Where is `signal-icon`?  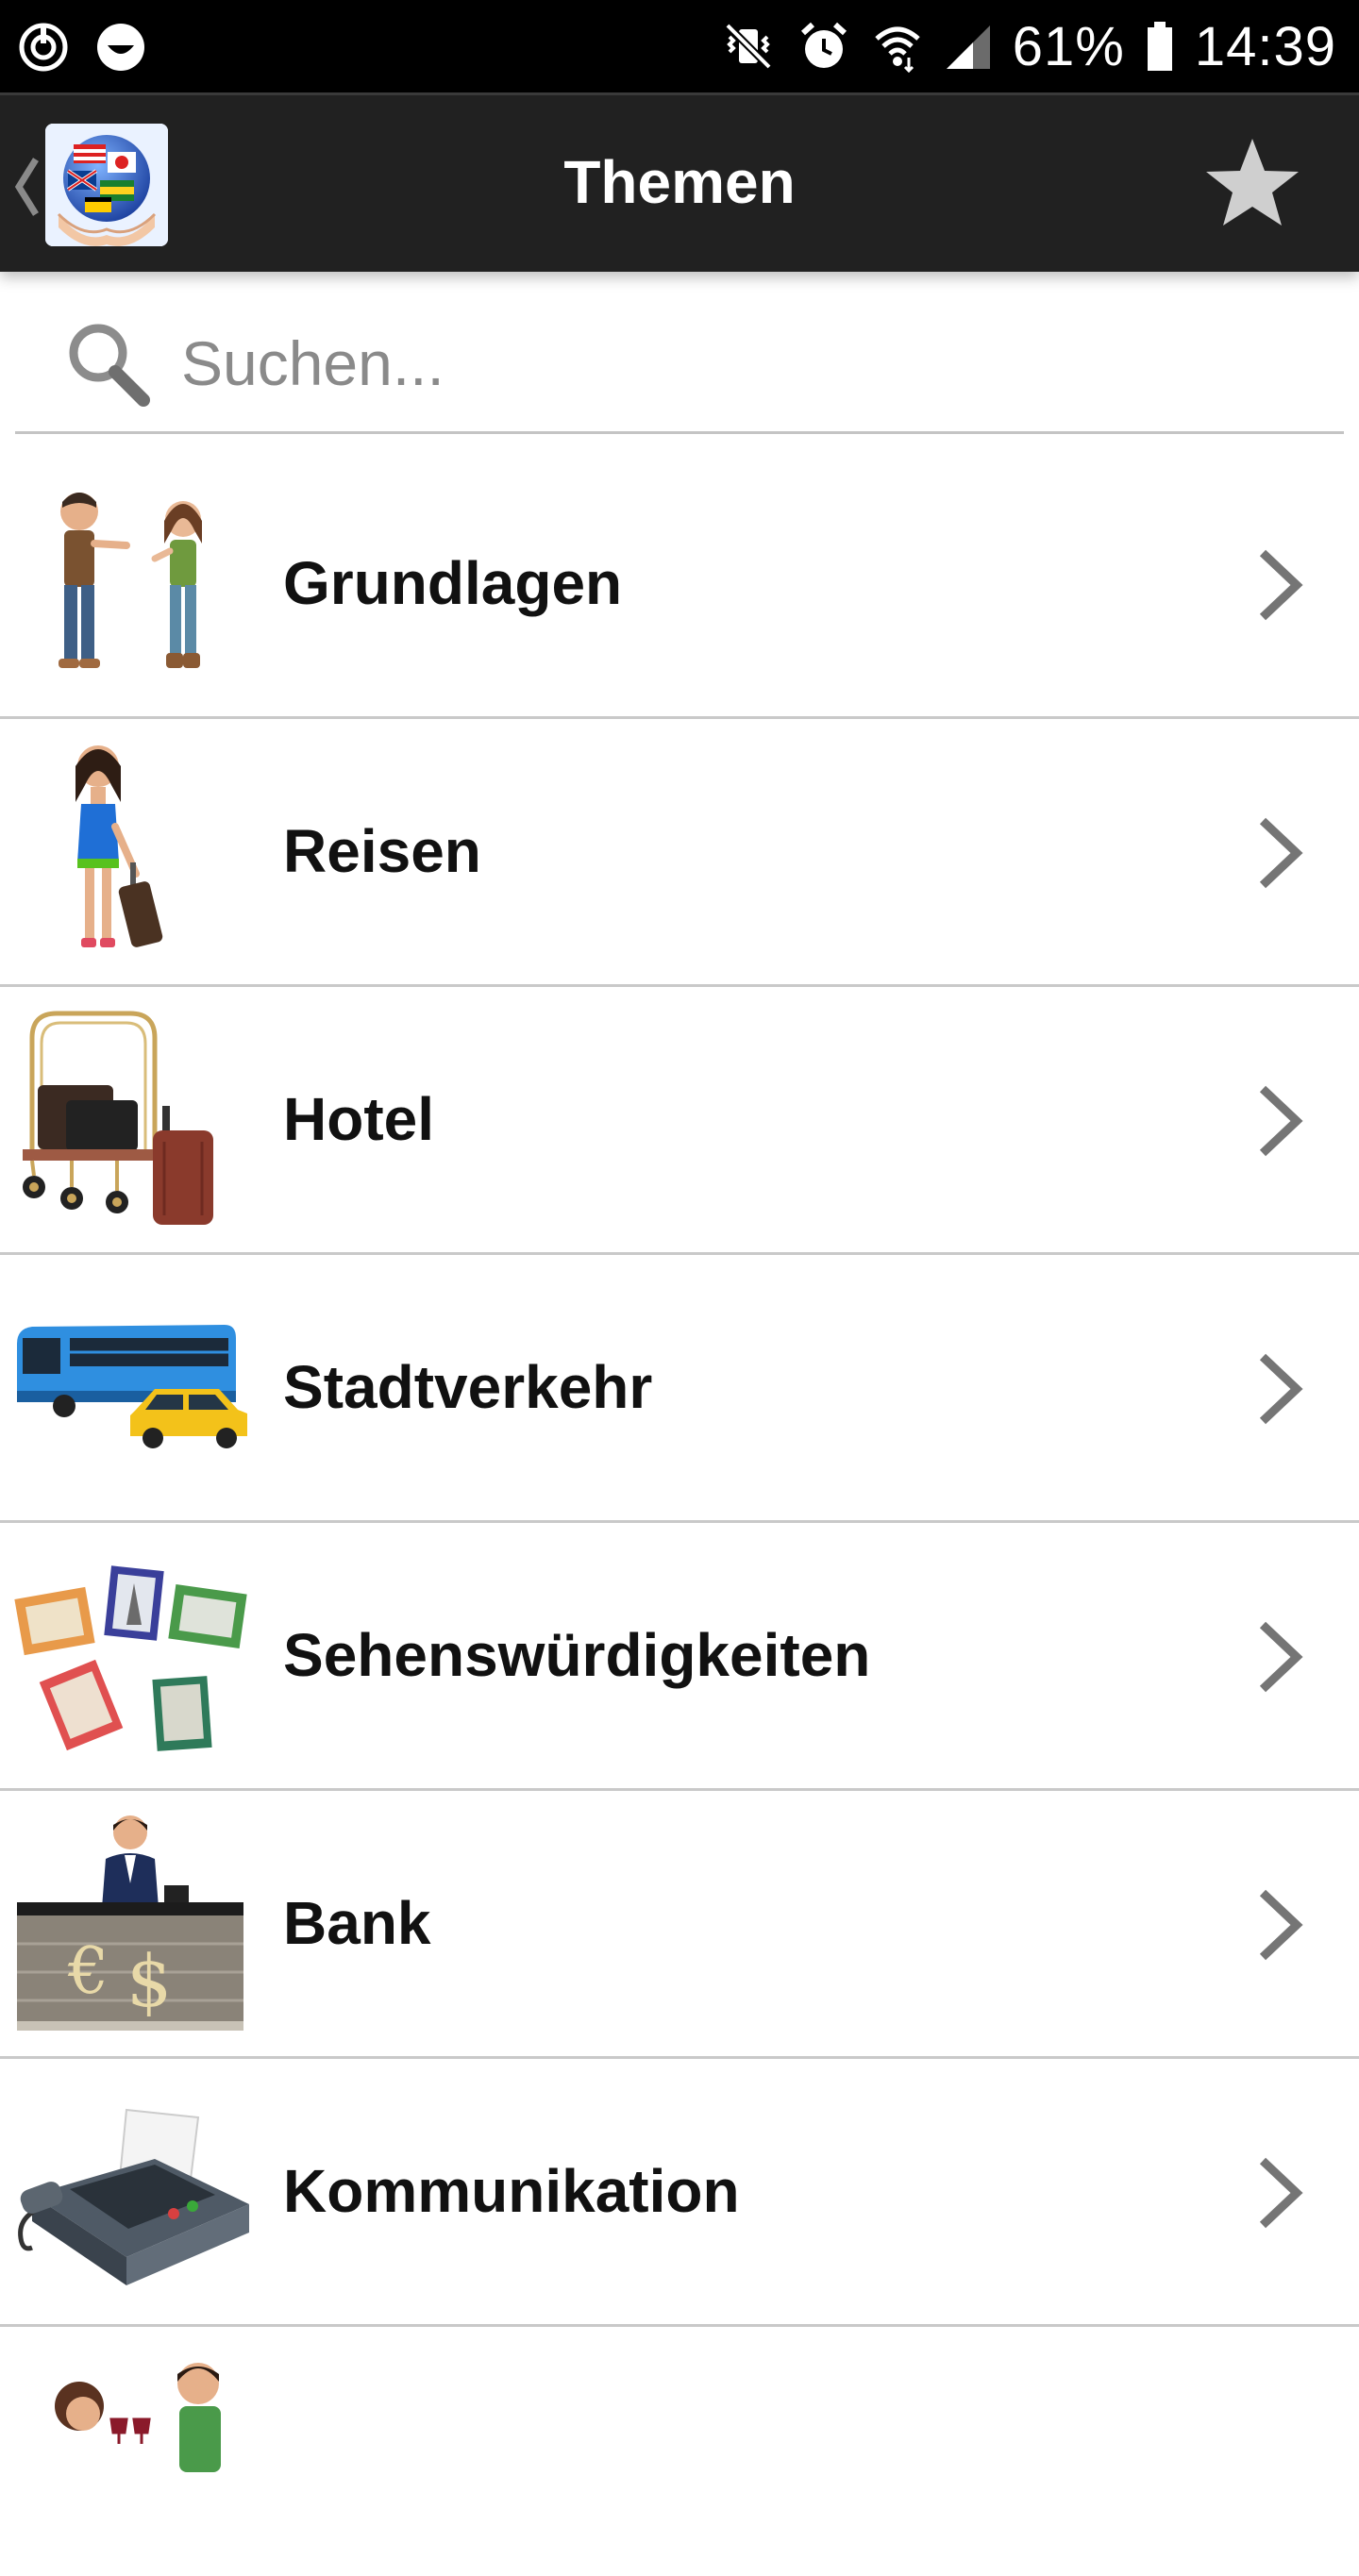
signal-icon is located at coordinates (969, 46).